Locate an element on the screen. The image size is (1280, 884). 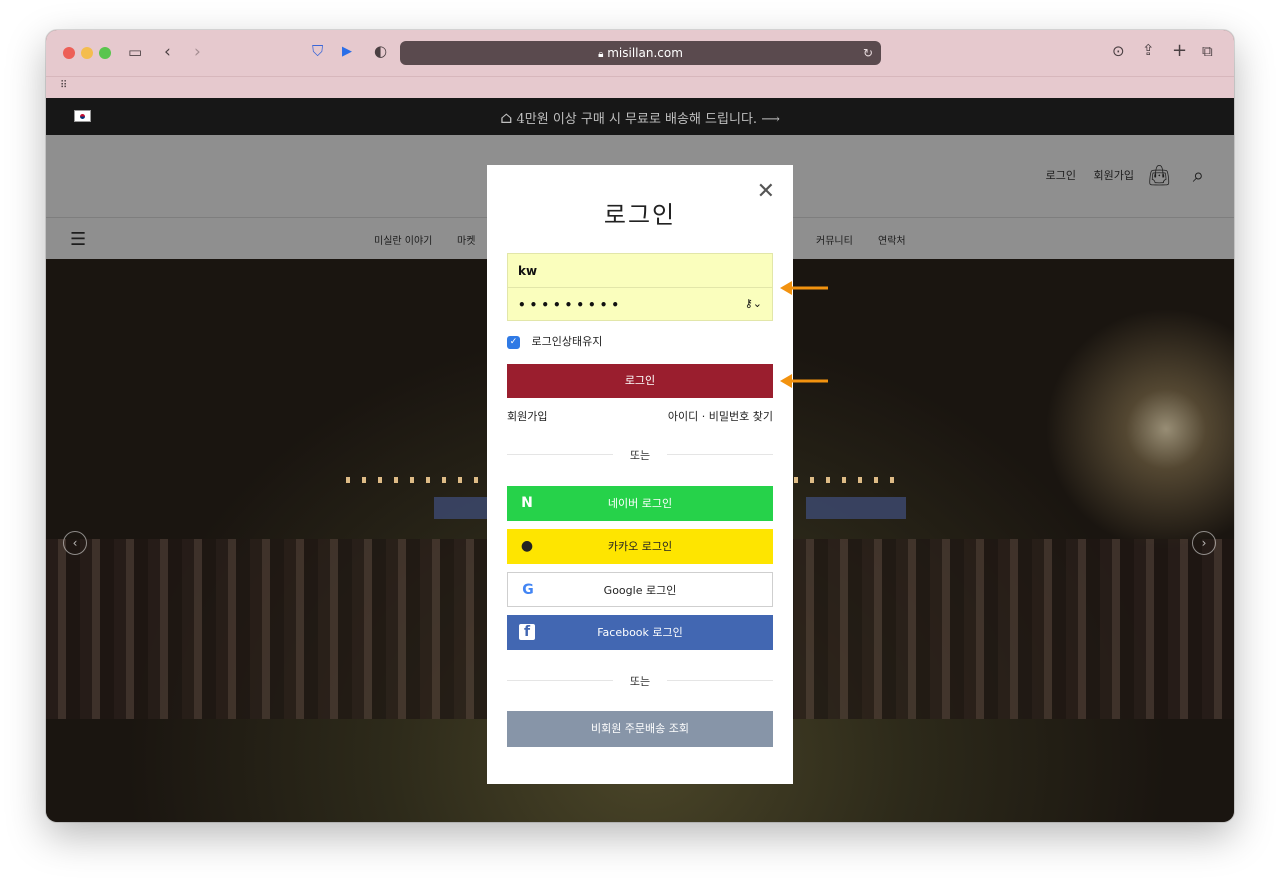
checkbox-checked-icon: ✓ is located at coordinates (513, 342).